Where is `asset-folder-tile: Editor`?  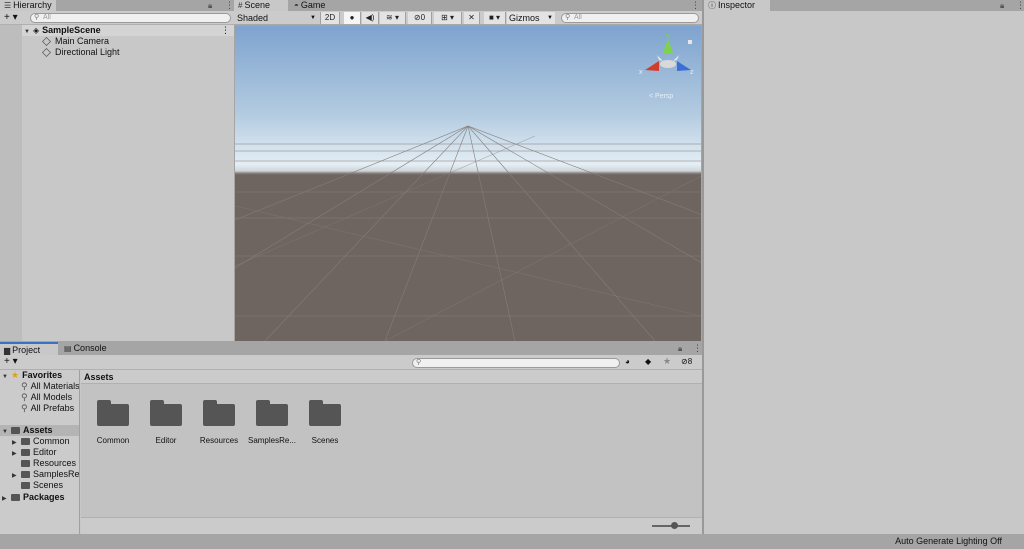
asset-folder-tile: Editor is located at coordinates (166, 423).